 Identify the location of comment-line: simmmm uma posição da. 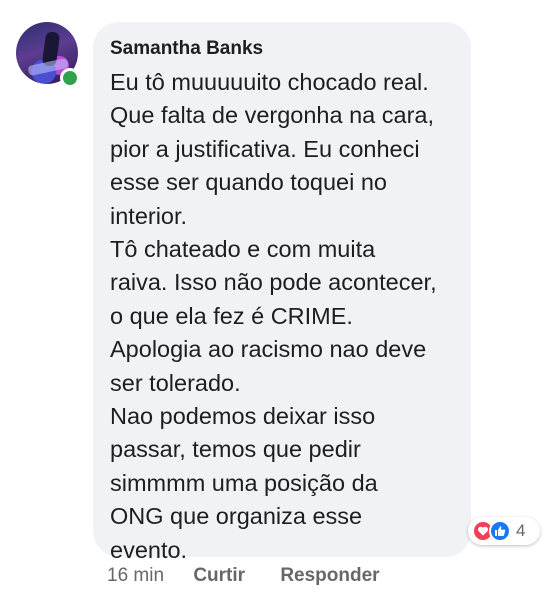
(244, 482).